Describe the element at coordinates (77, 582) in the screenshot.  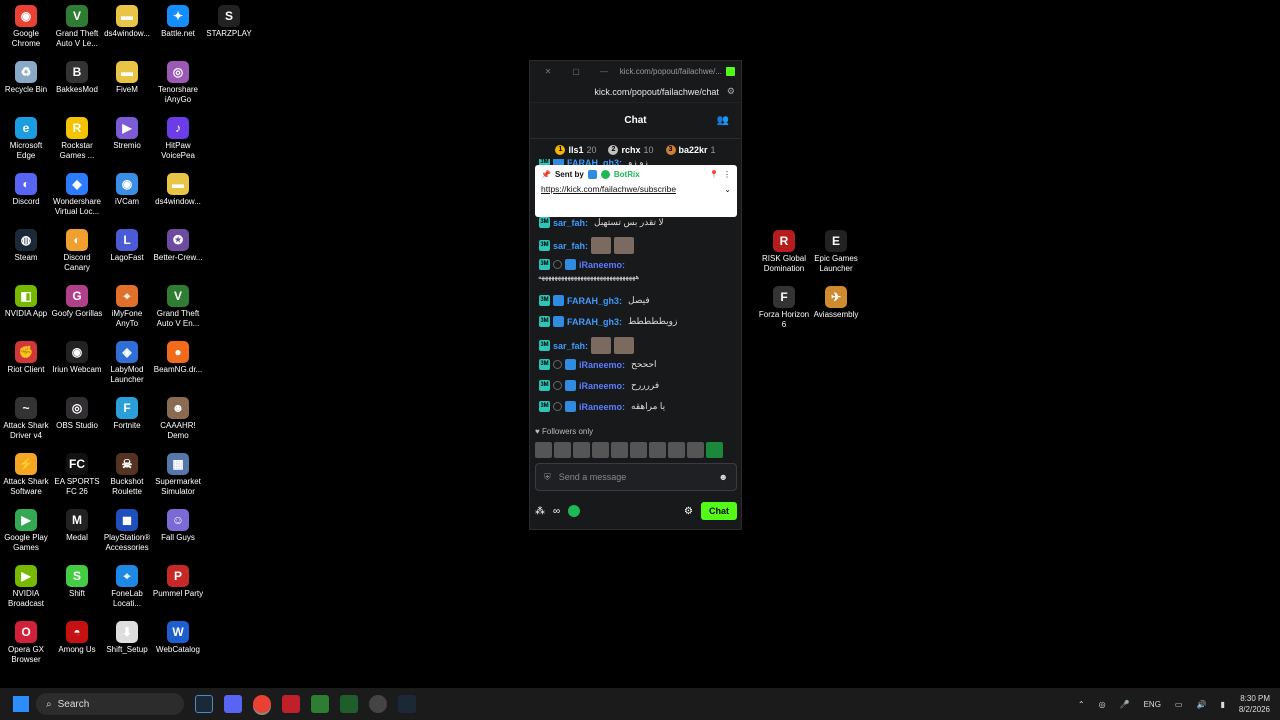
I see `desktop-icon: S Shift` at that location.